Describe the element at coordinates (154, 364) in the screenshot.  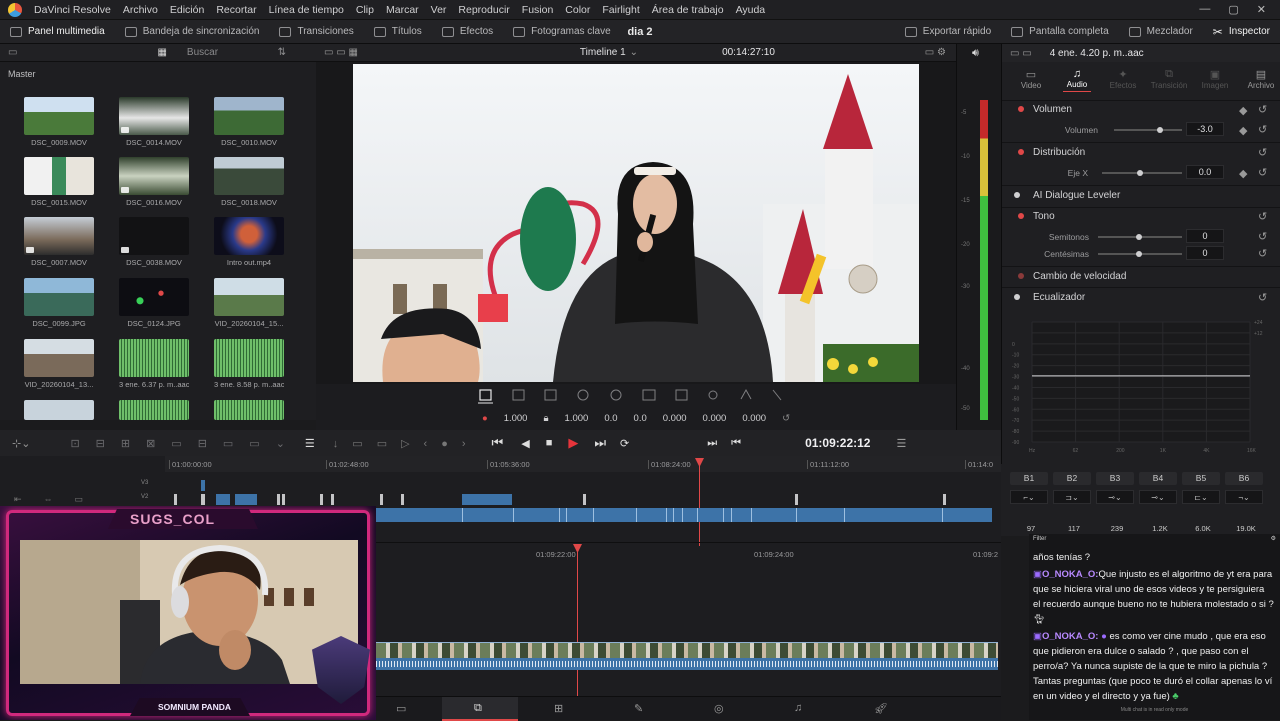
I see `media-clip: 3 ene. 6.37 p. m..aac` at that location.